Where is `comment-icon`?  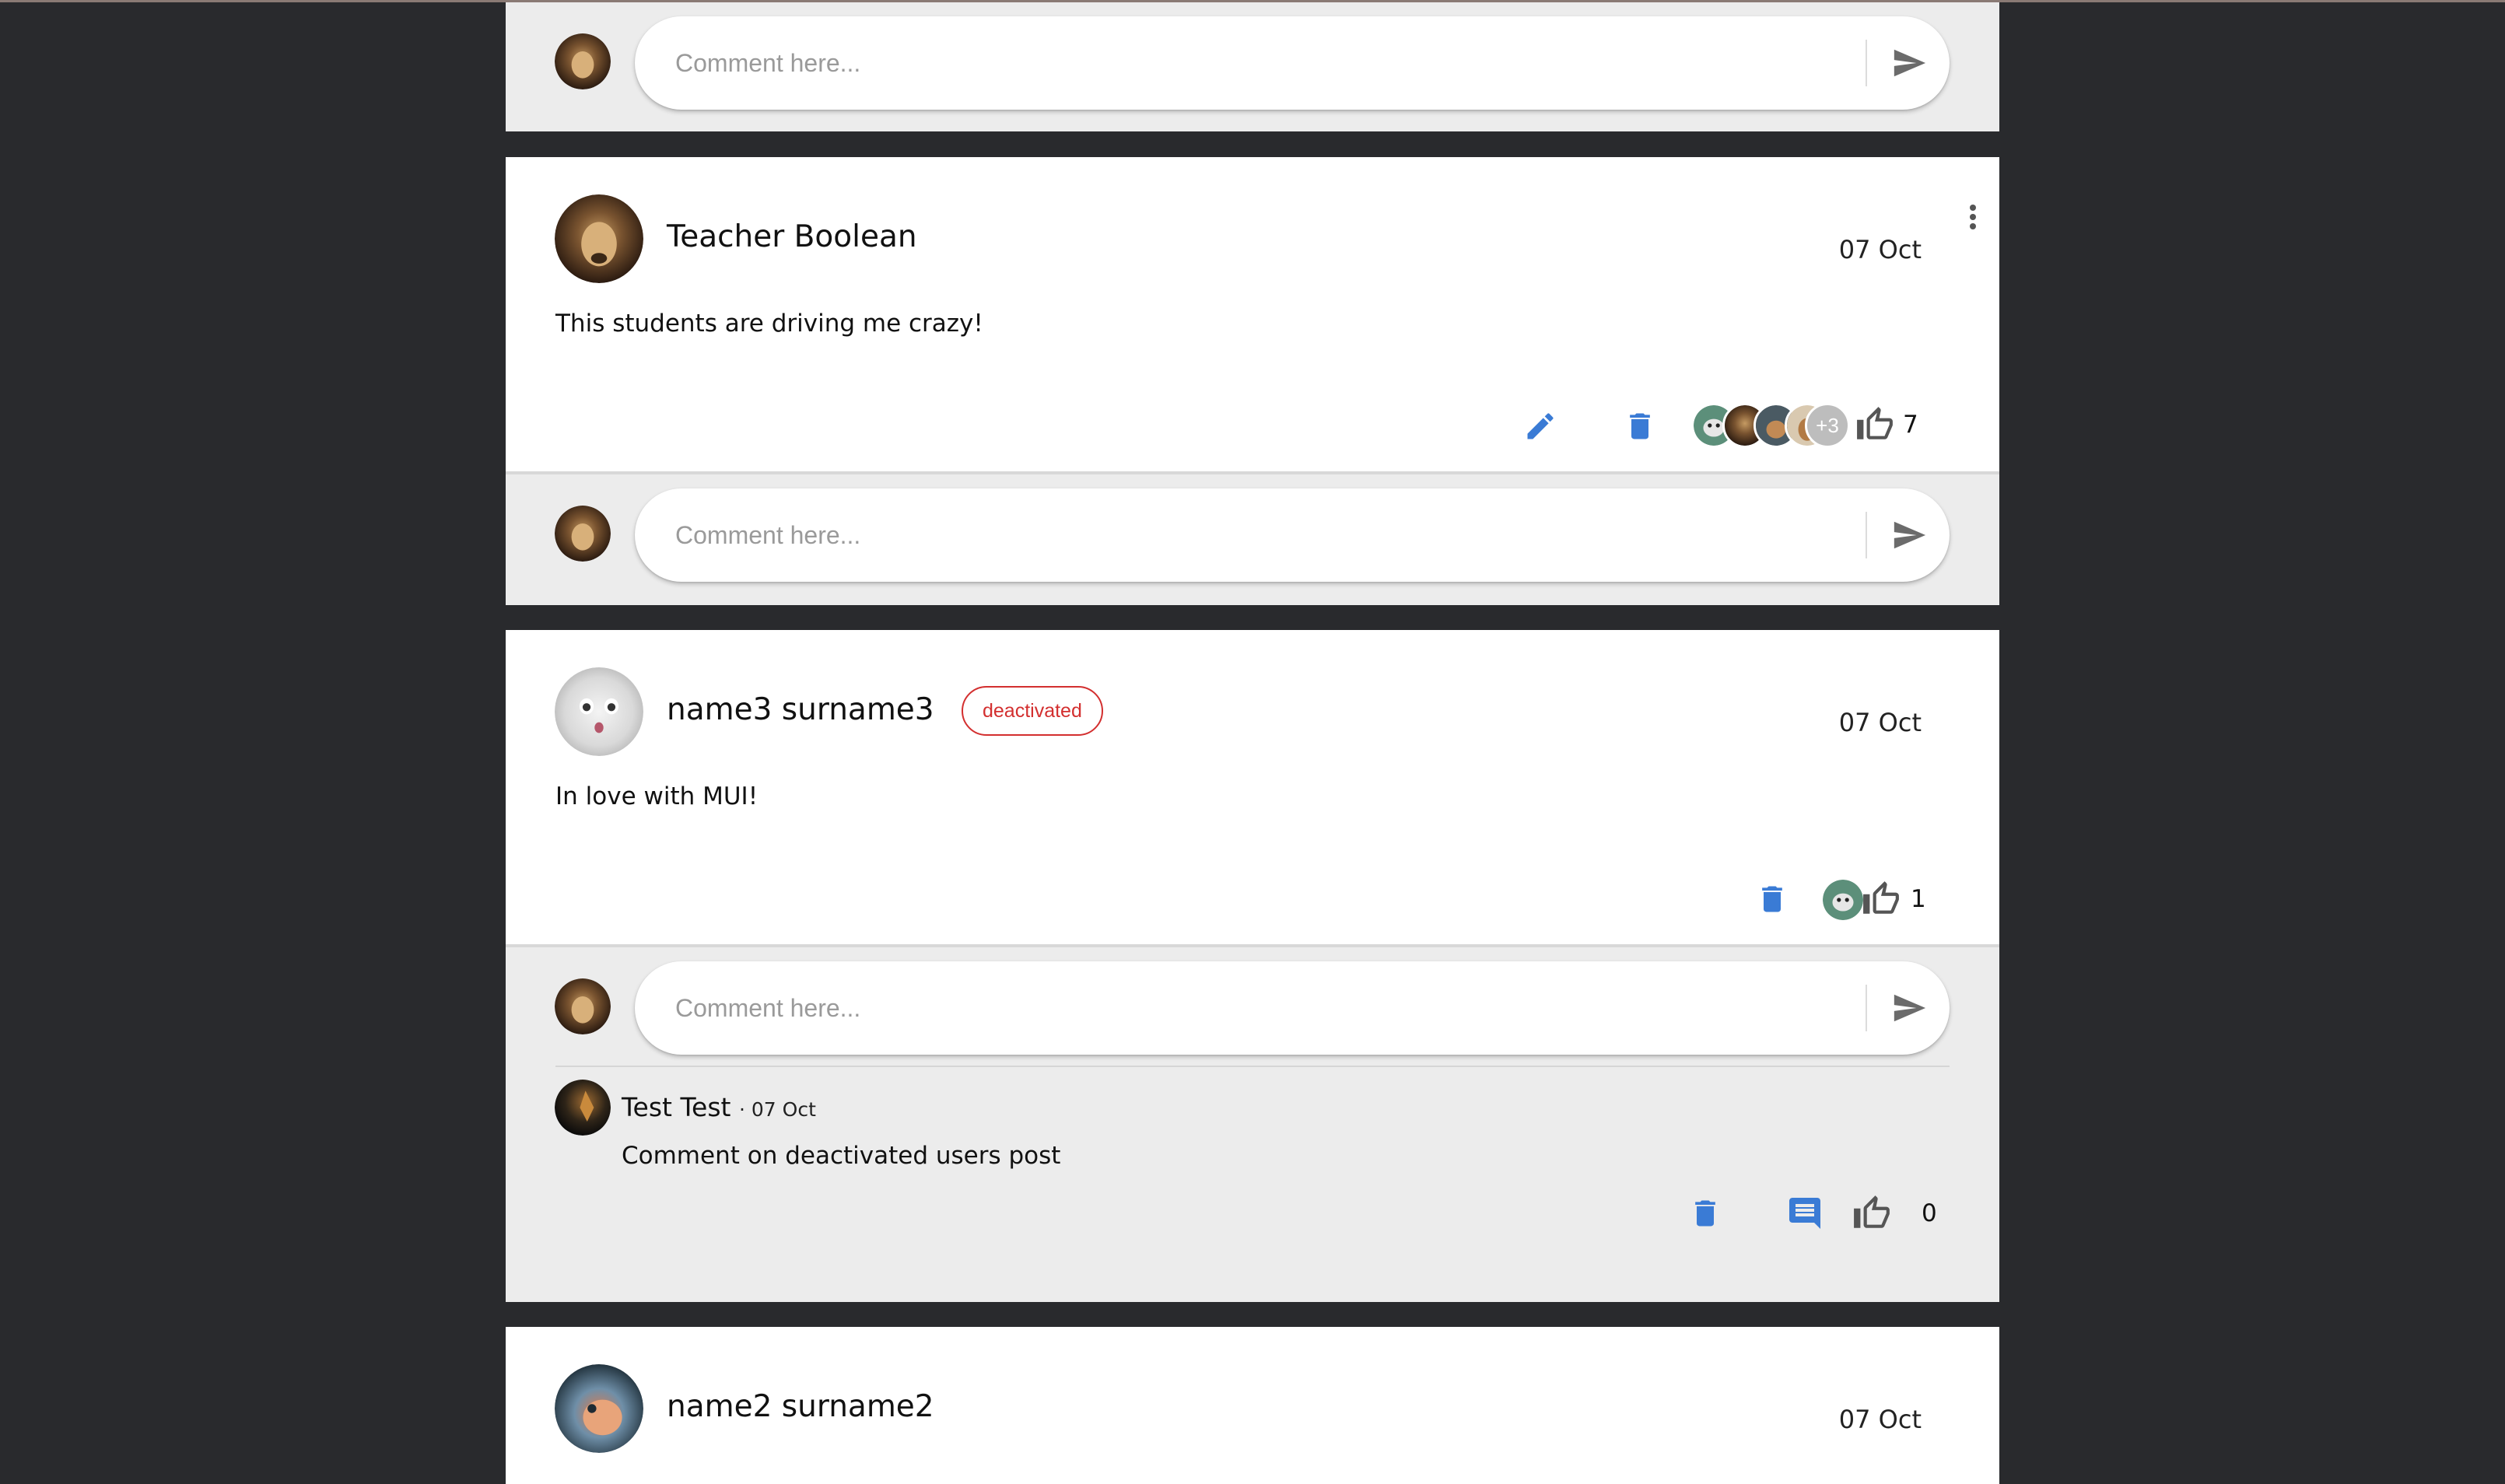
comment-icon is located at coordinates (1804, 1213).